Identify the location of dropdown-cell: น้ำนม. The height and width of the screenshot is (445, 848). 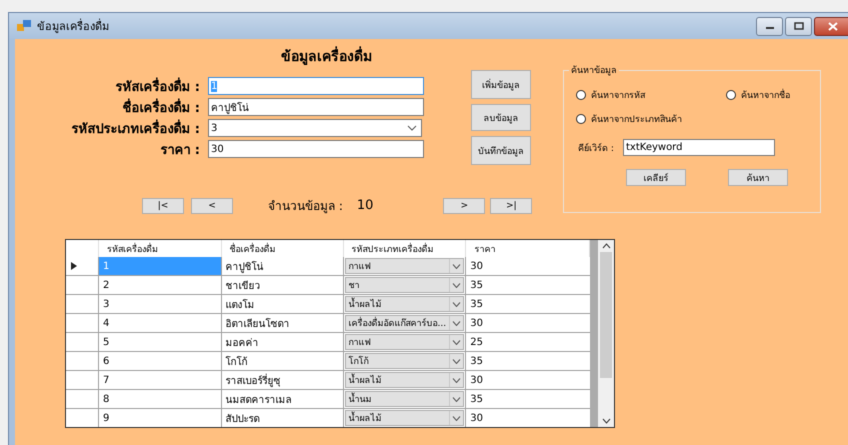
(404, 399).